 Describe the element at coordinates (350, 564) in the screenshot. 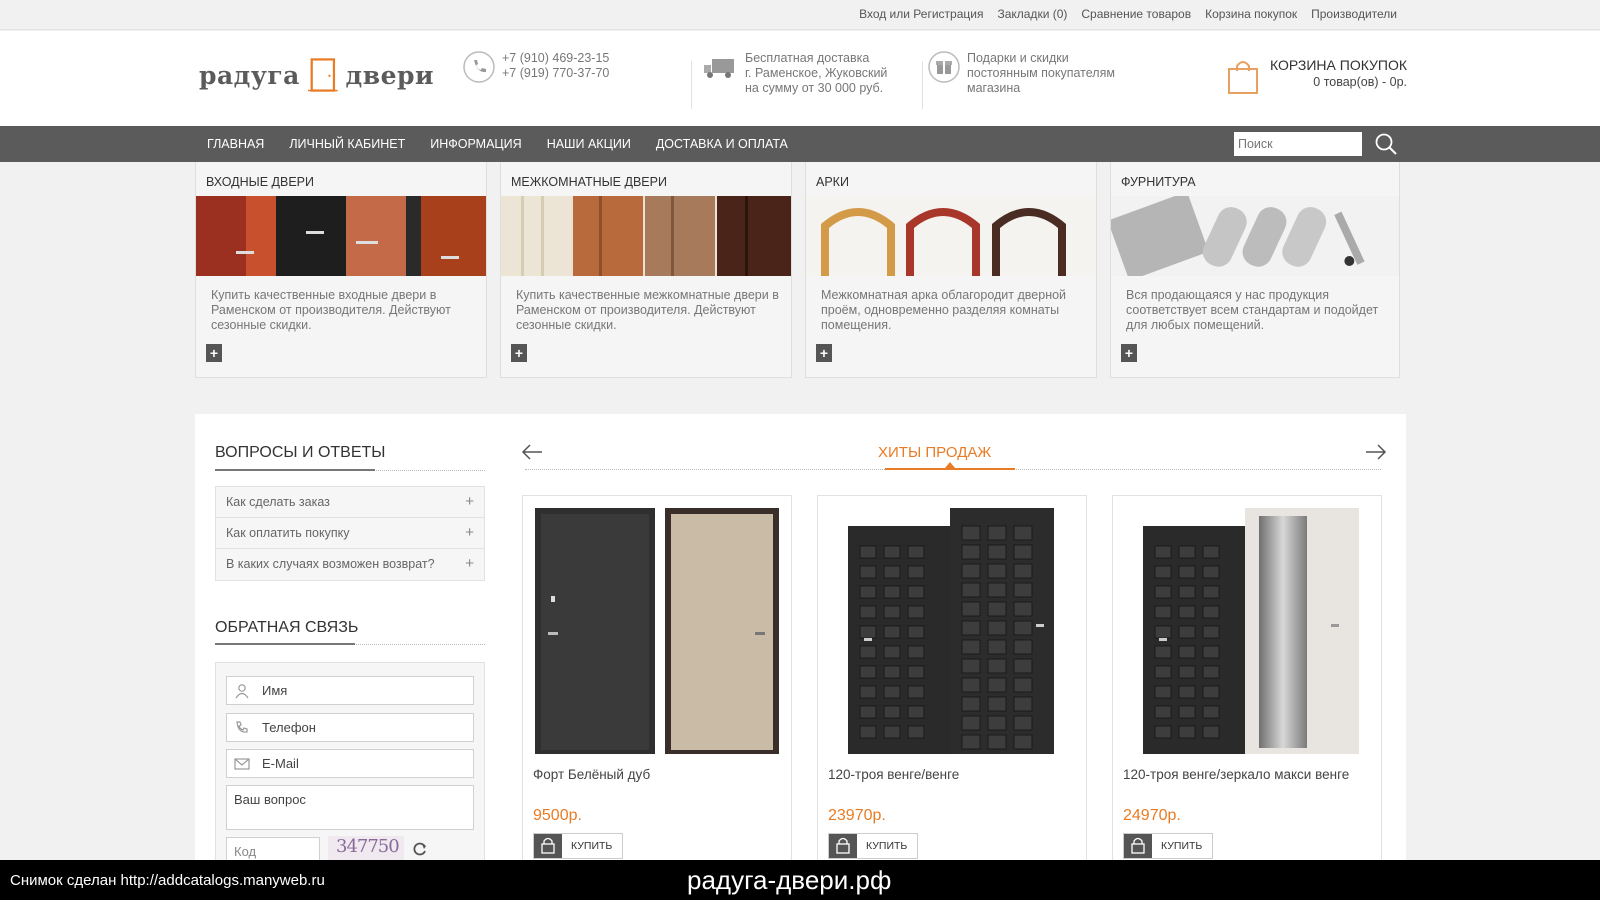

I see `faq-item-return: В каких случаях возможен возврат? +` at that location.